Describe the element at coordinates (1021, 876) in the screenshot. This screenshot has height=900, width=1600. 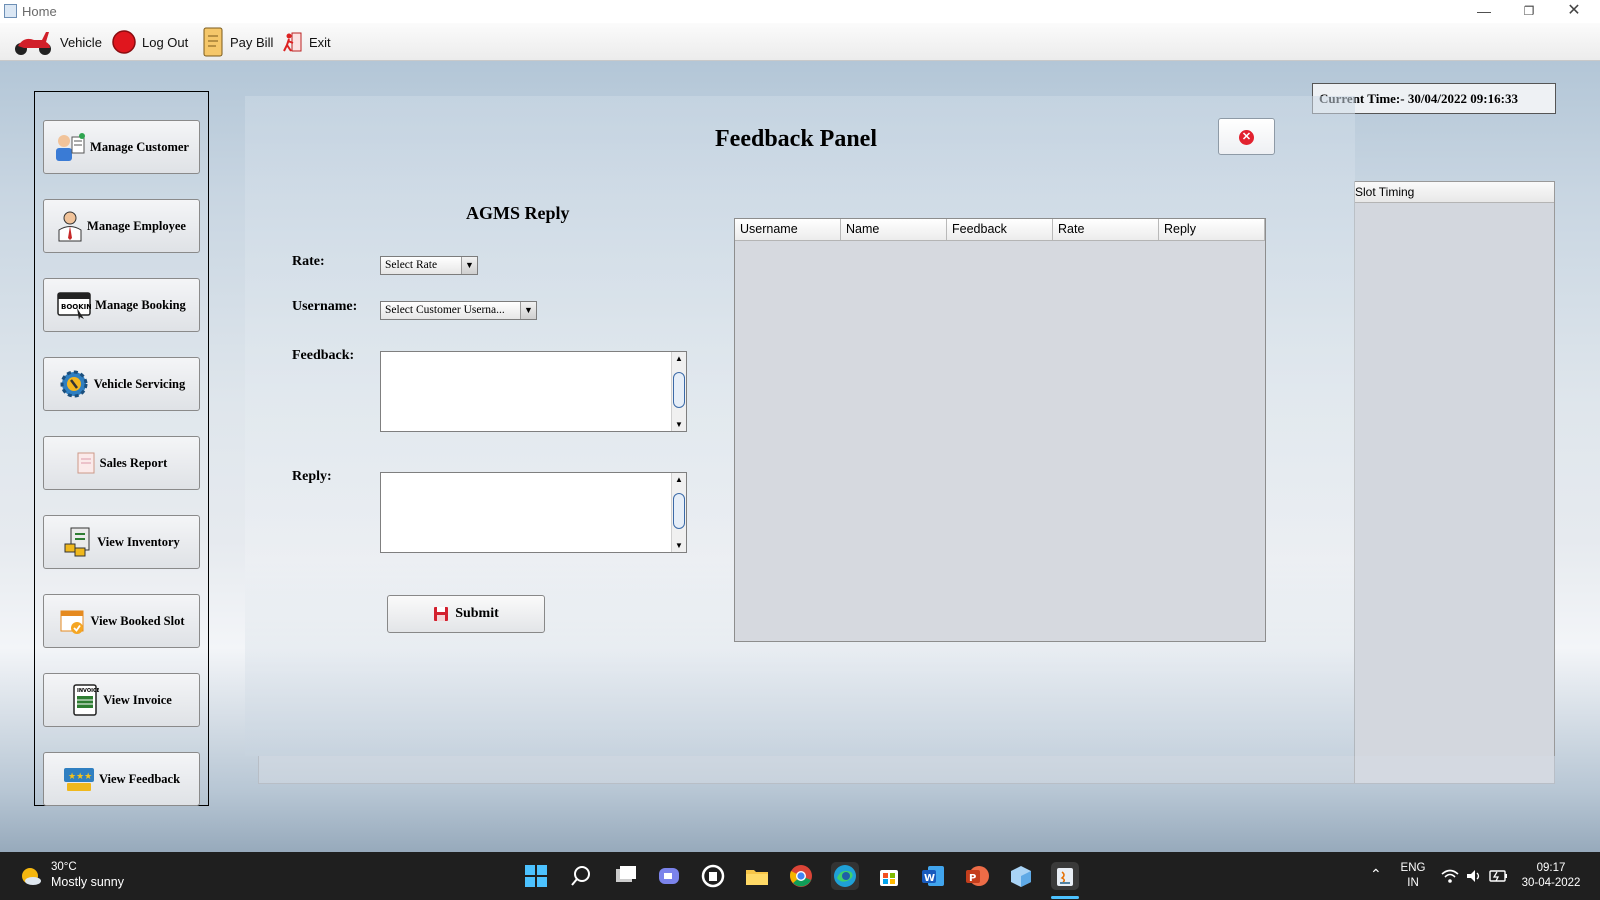
I see `3d-box-icon` at that location.